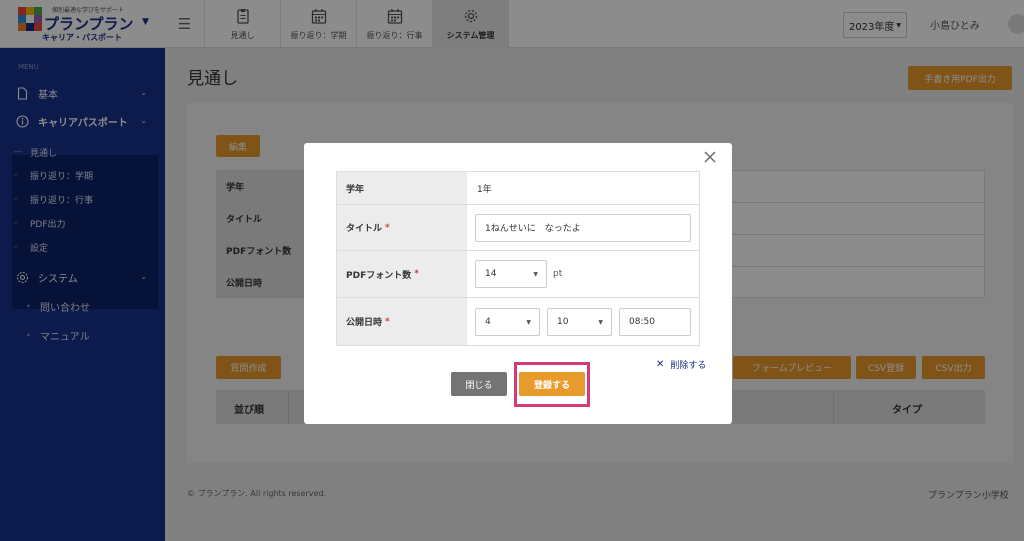  I want to click on publish-time-input: 08:50, so click(655, 321).